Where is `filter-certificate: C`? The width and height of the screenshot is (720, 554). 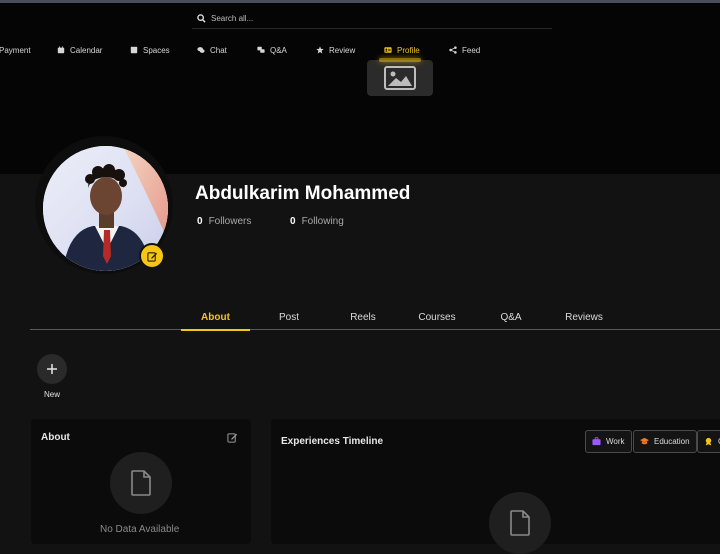
filter-certificate: C is located at coordinates (708, 441).